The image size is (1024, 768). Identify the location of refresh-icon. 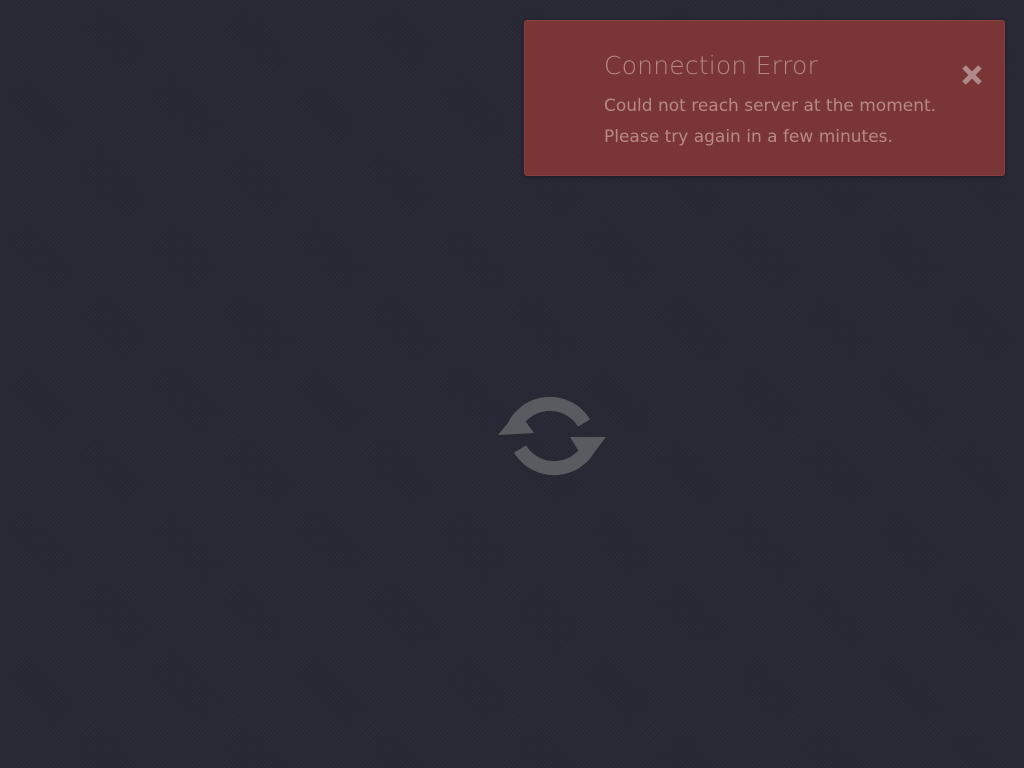
(552, 436).